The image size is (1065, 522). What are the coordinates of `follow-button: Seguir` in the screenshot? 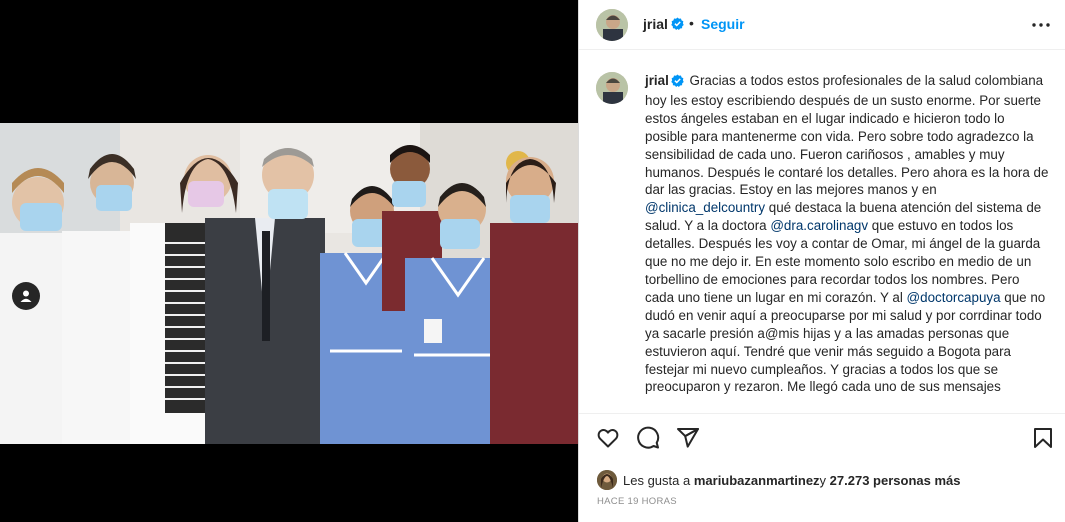 It's located at (723, 24).